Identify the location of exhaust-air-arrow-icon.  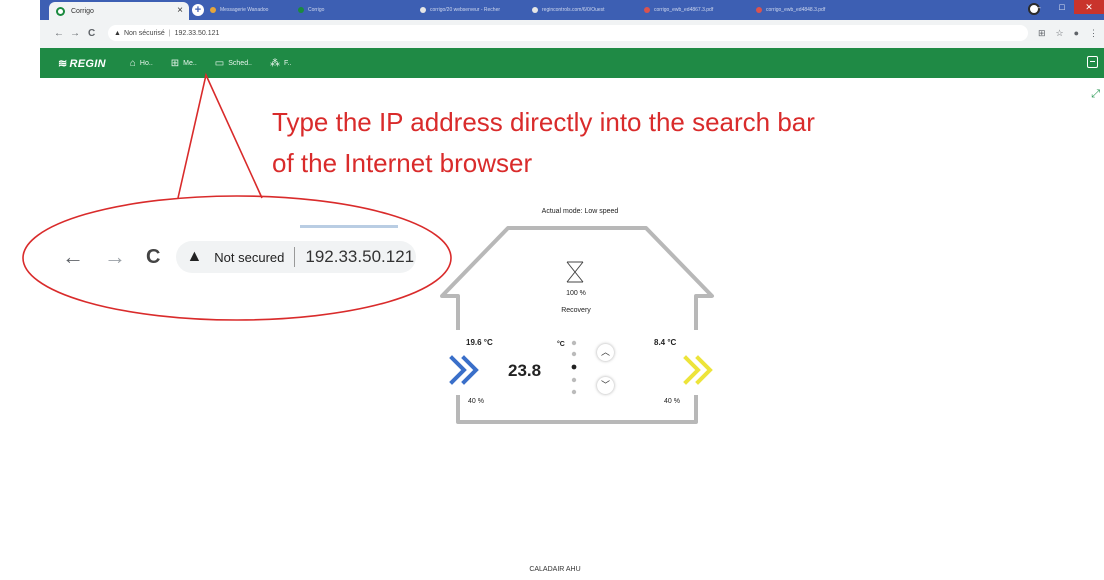
(698, 370).